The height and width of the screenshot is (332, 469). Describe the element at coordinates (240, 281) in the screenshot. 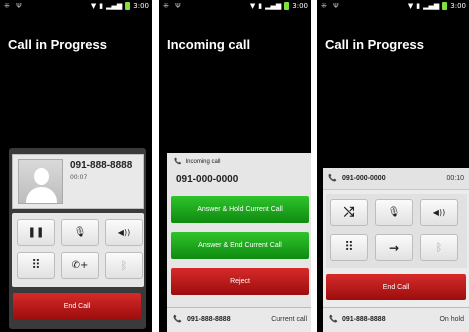

I see `reject-button: Reject` at that location.